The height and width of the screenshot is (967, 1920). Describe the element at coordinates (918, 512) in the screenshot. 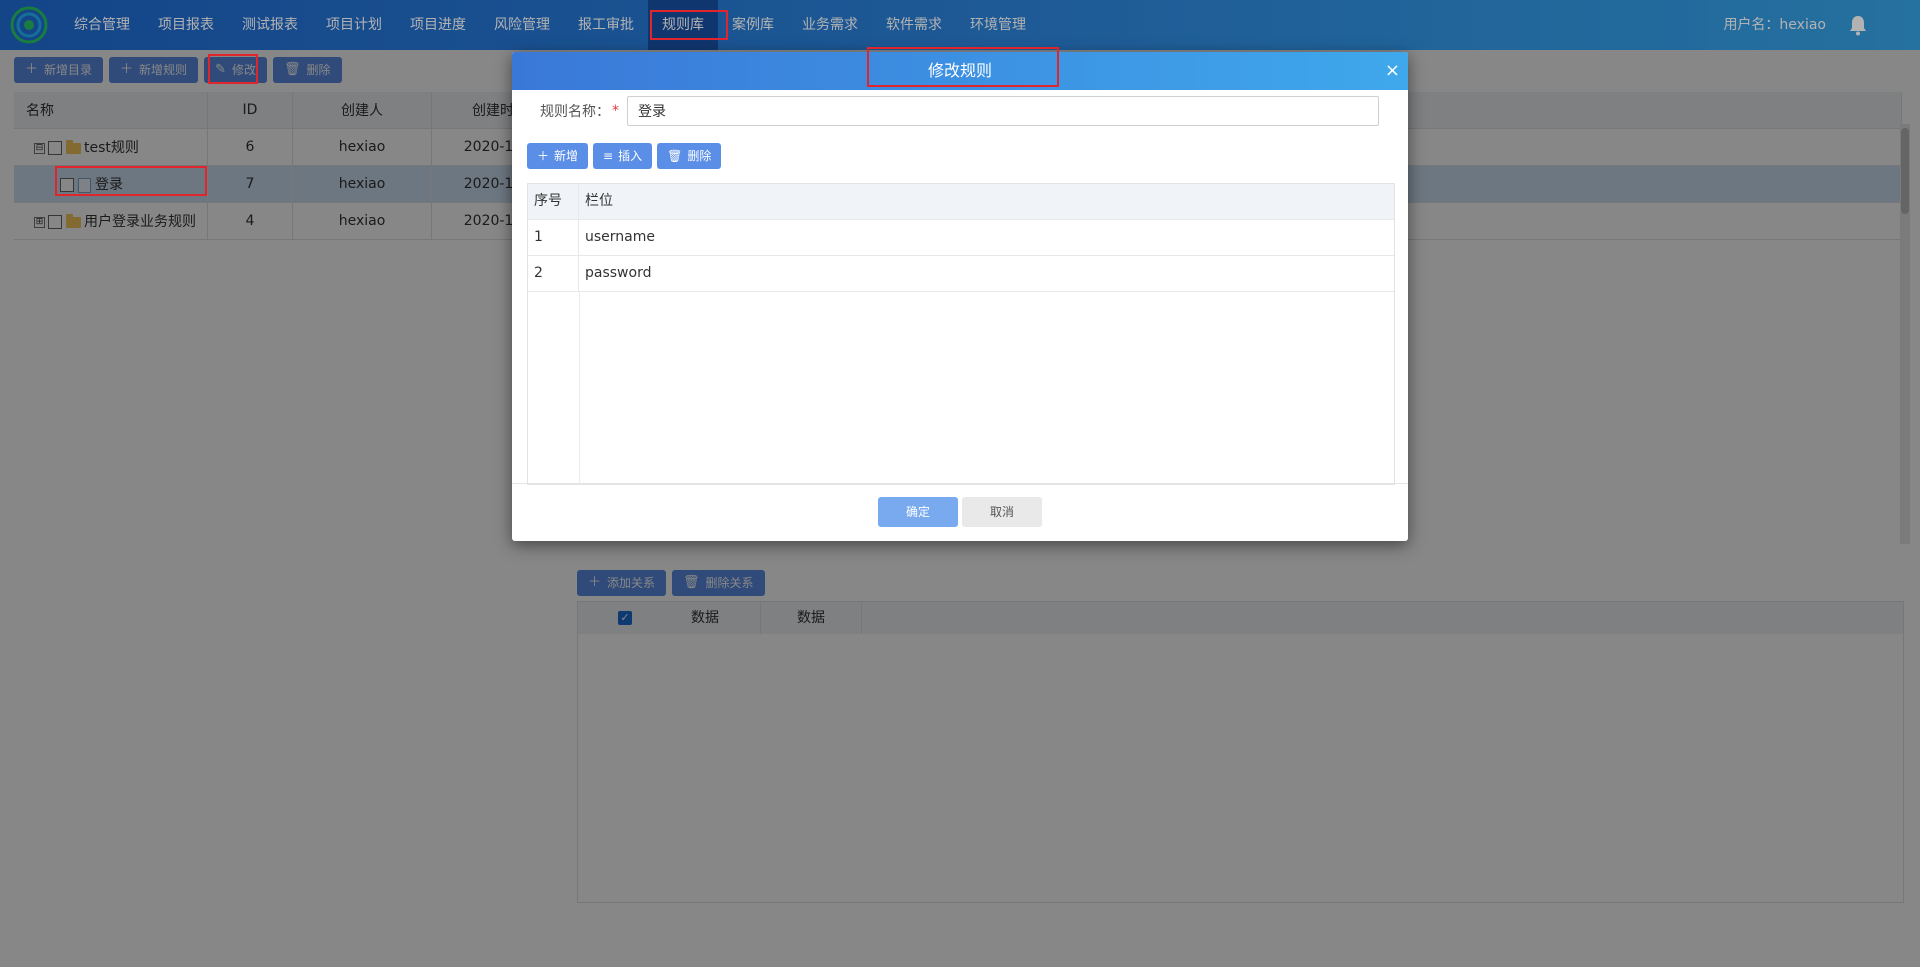

I see `confirm-button: 确定` at that location.